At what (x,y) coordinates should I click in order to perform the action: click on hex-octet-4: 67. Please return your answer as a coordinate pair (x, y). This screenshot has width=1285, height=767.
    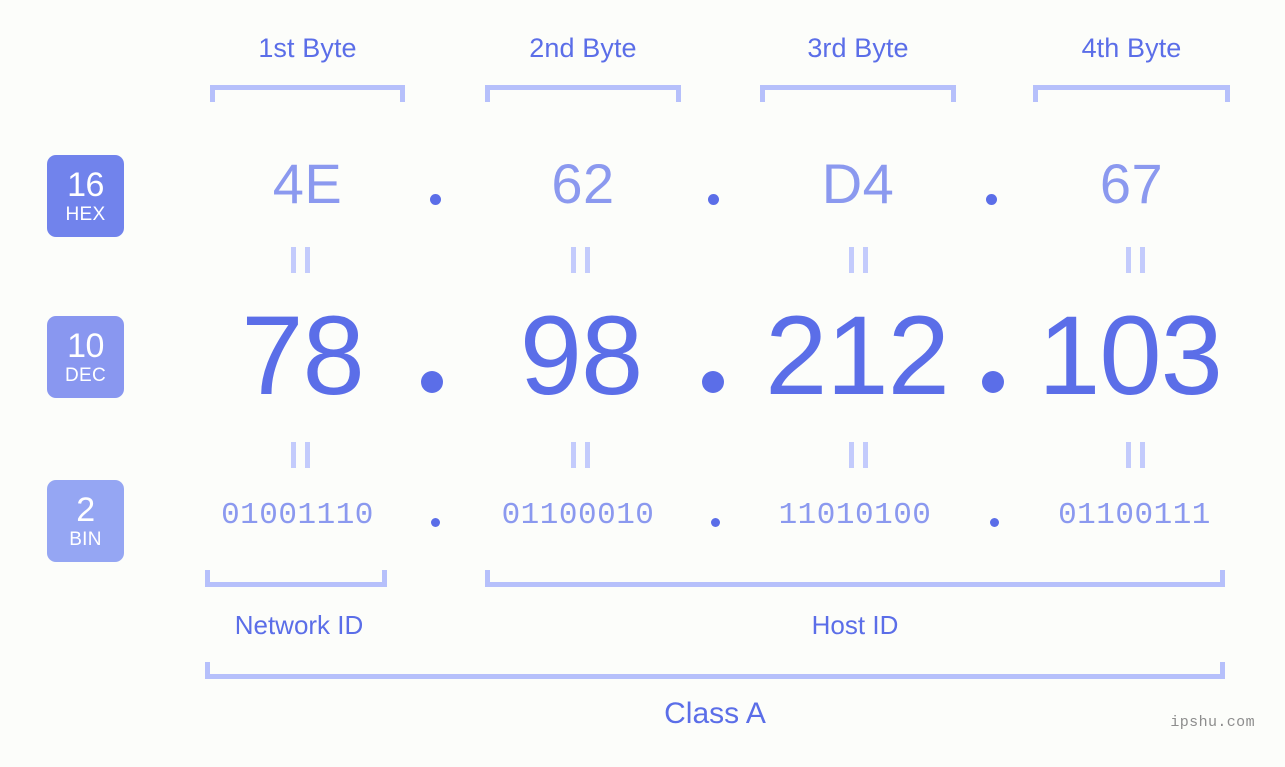
    Looking at the image, I should click on (1131, 183).